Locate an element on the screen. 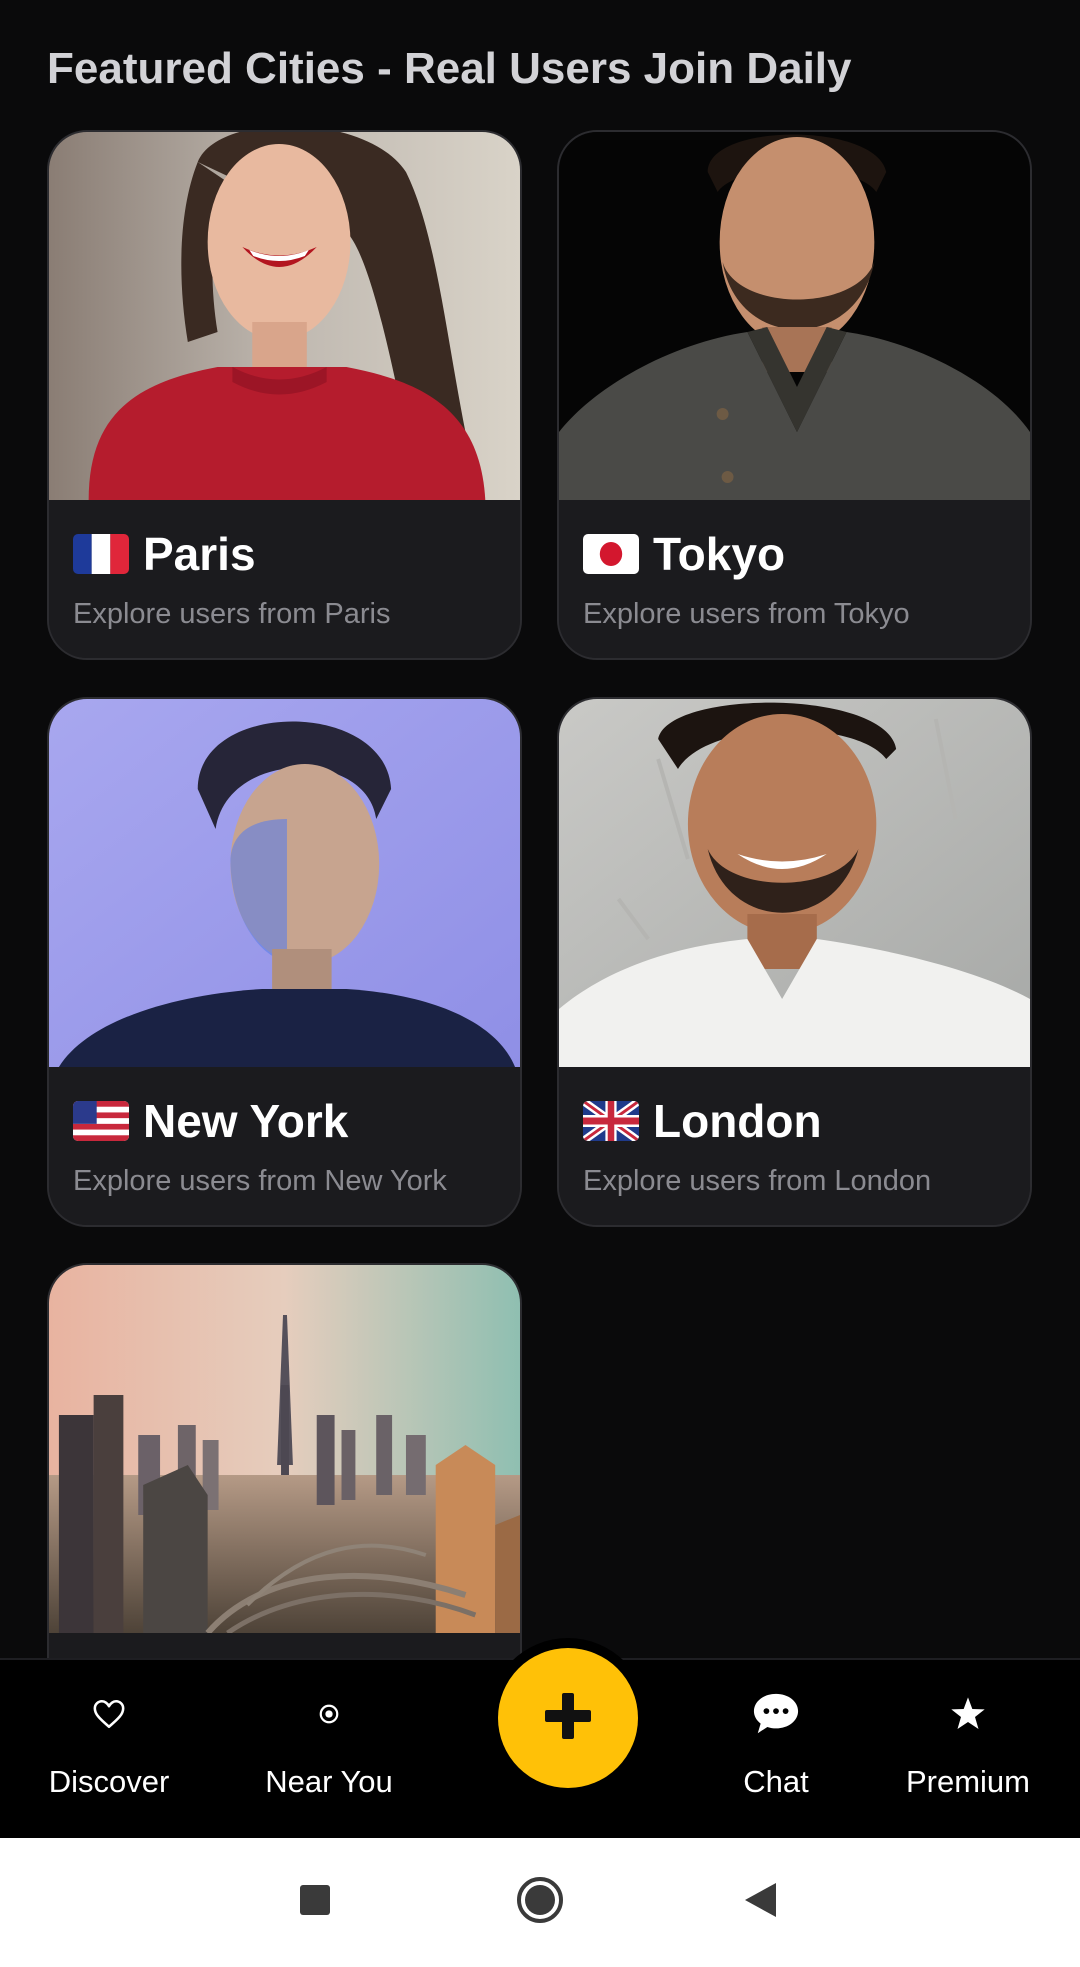 This screenshot has width=1080, height=1967. city-card-tokyo: Tokyo Explore users from Tokyo is located at coordinates (794, 395).